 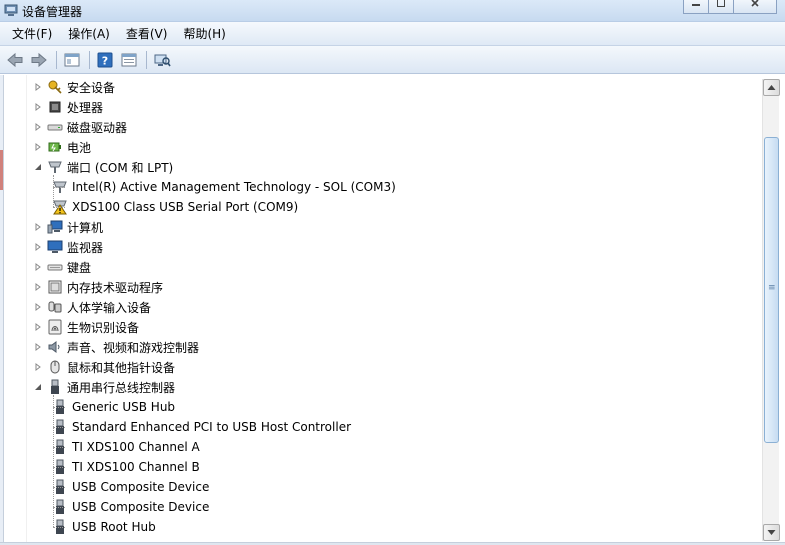 I want to click on forward-button, so click(x=39, y=60).